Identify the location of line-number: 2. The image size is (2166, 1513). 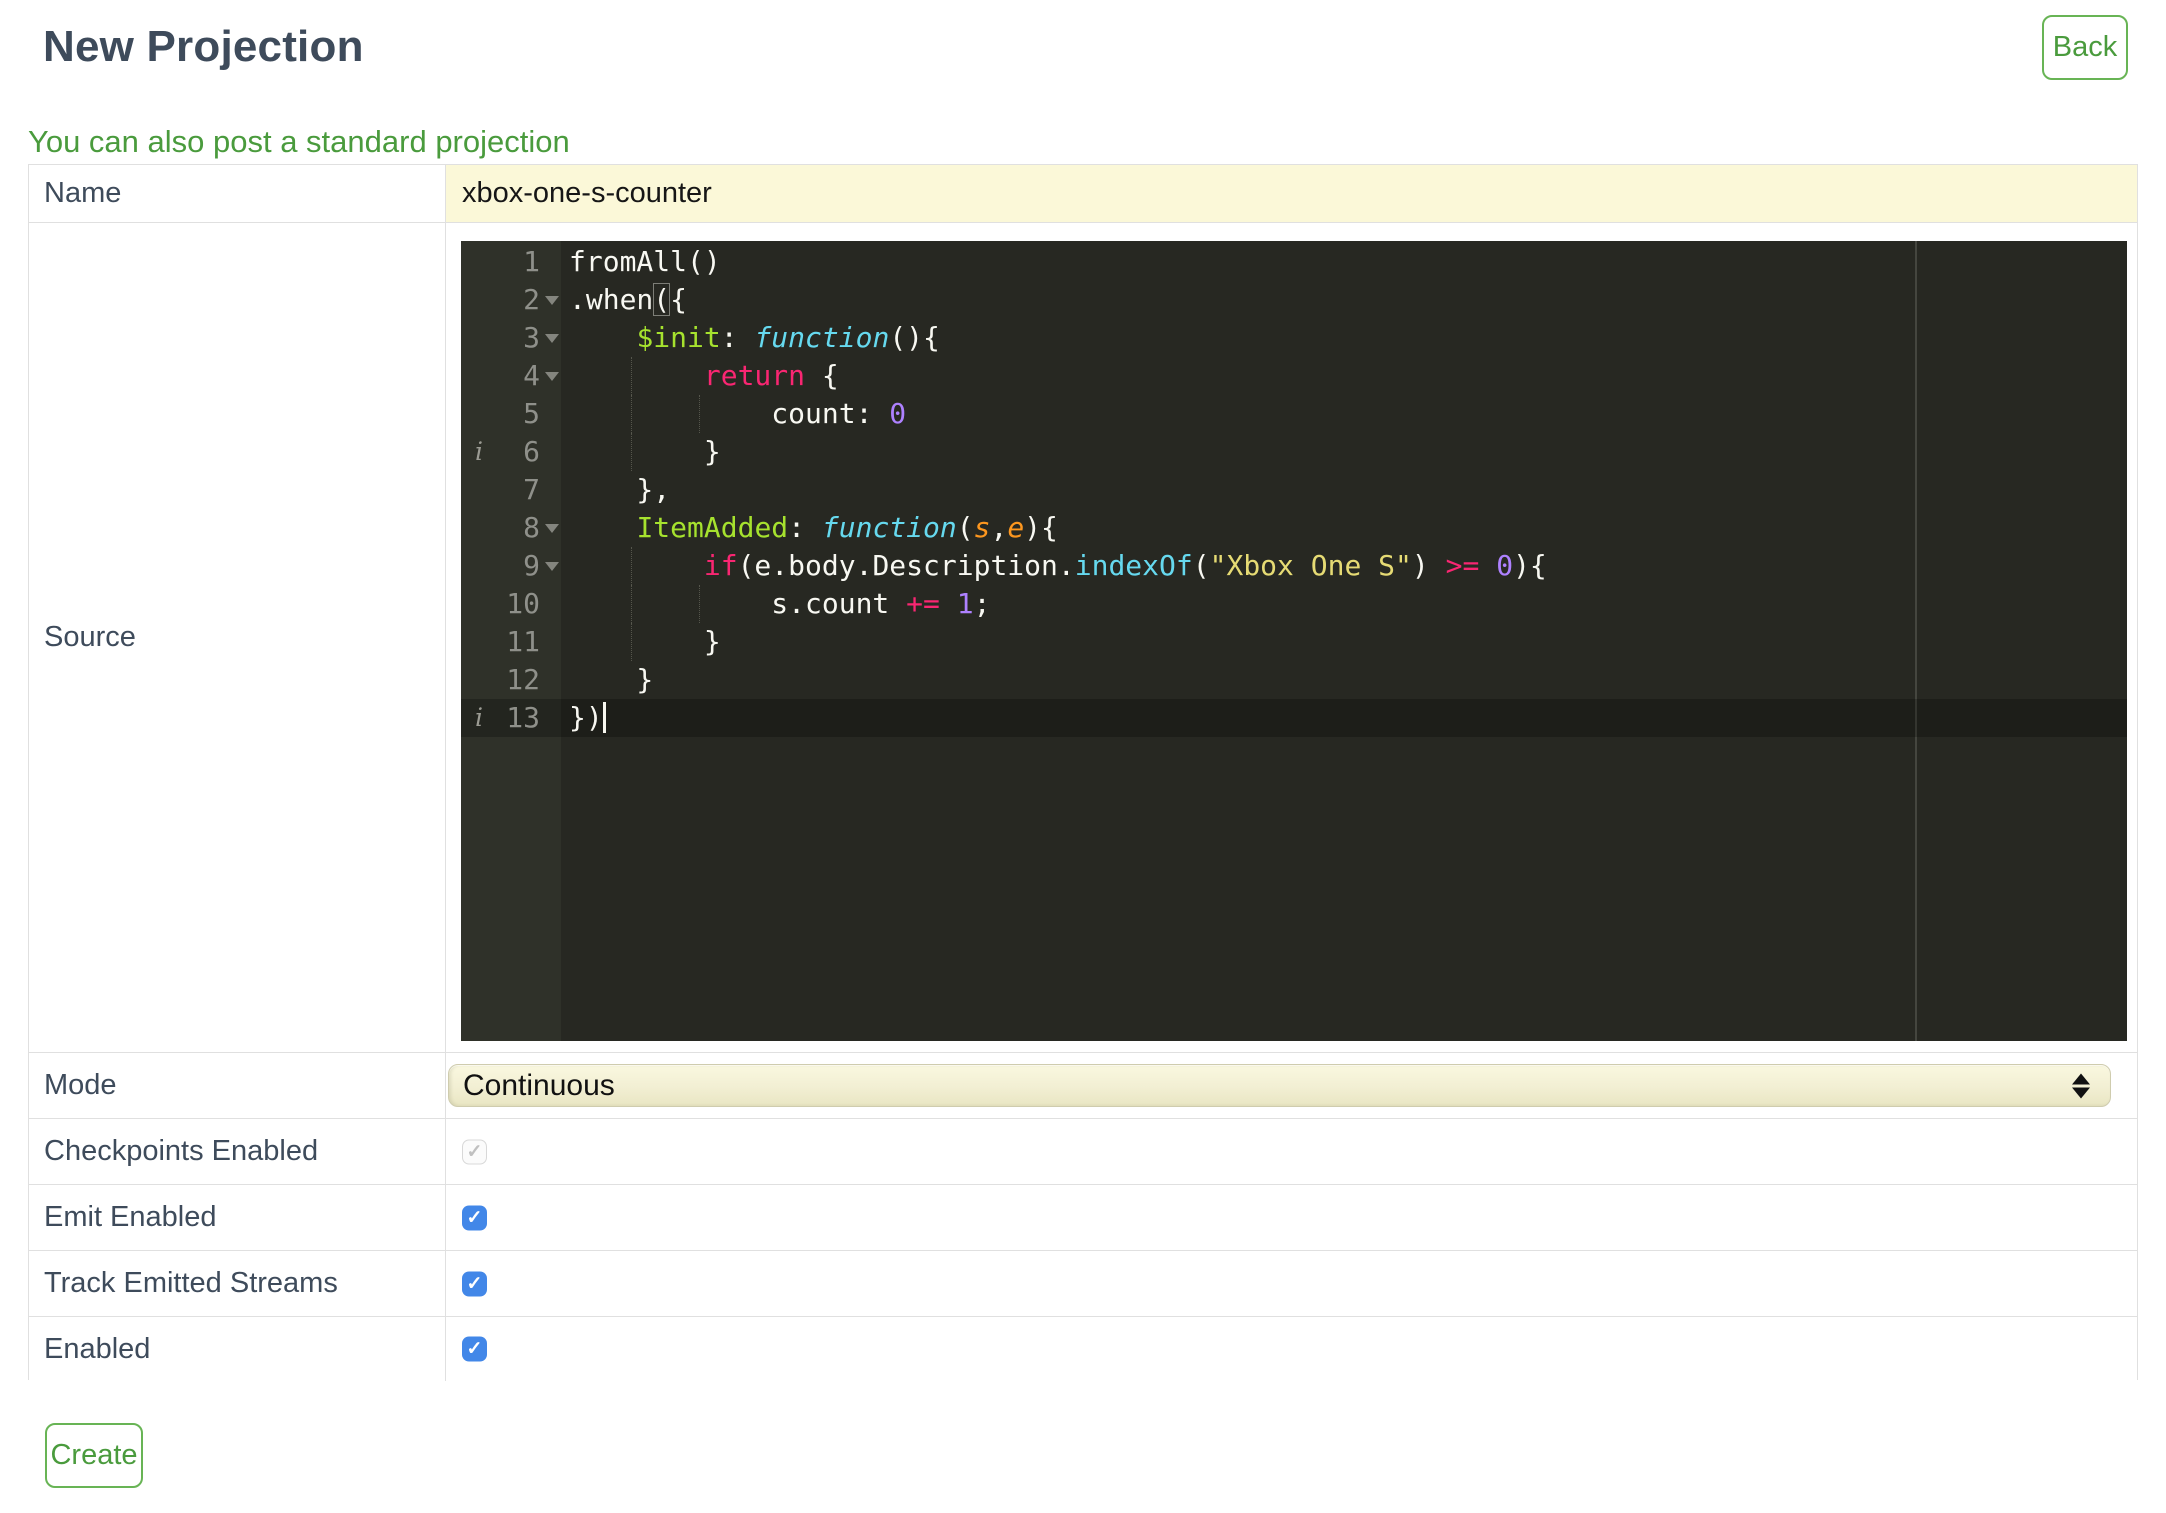
(531, 299).